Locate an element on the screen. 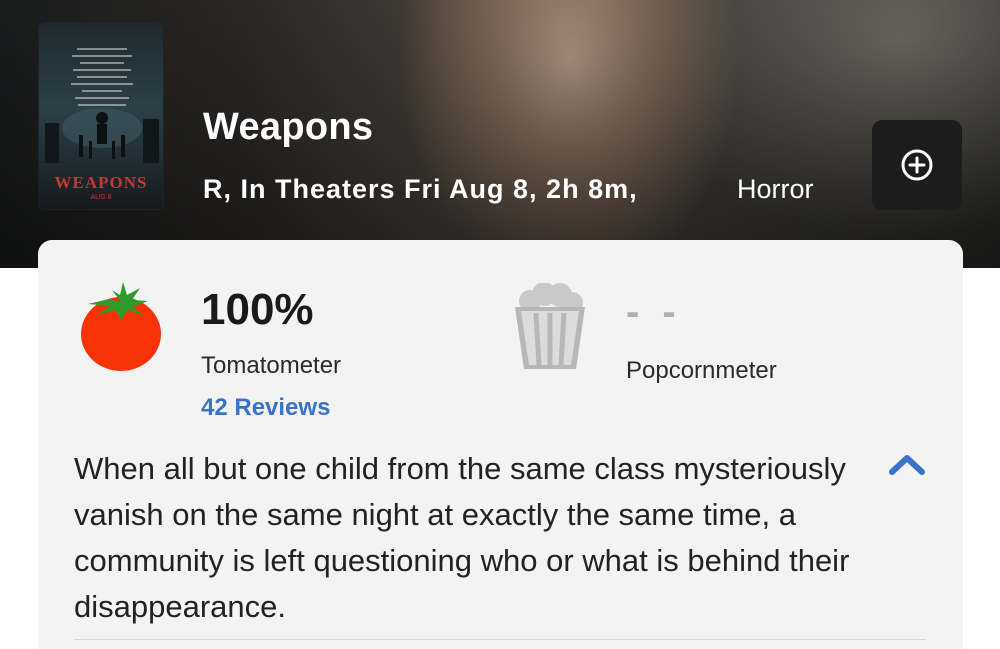 Image resolution: width=1000 pixels, height=649 pixels. plus-circle-icon is located at coordinates (917, 165).